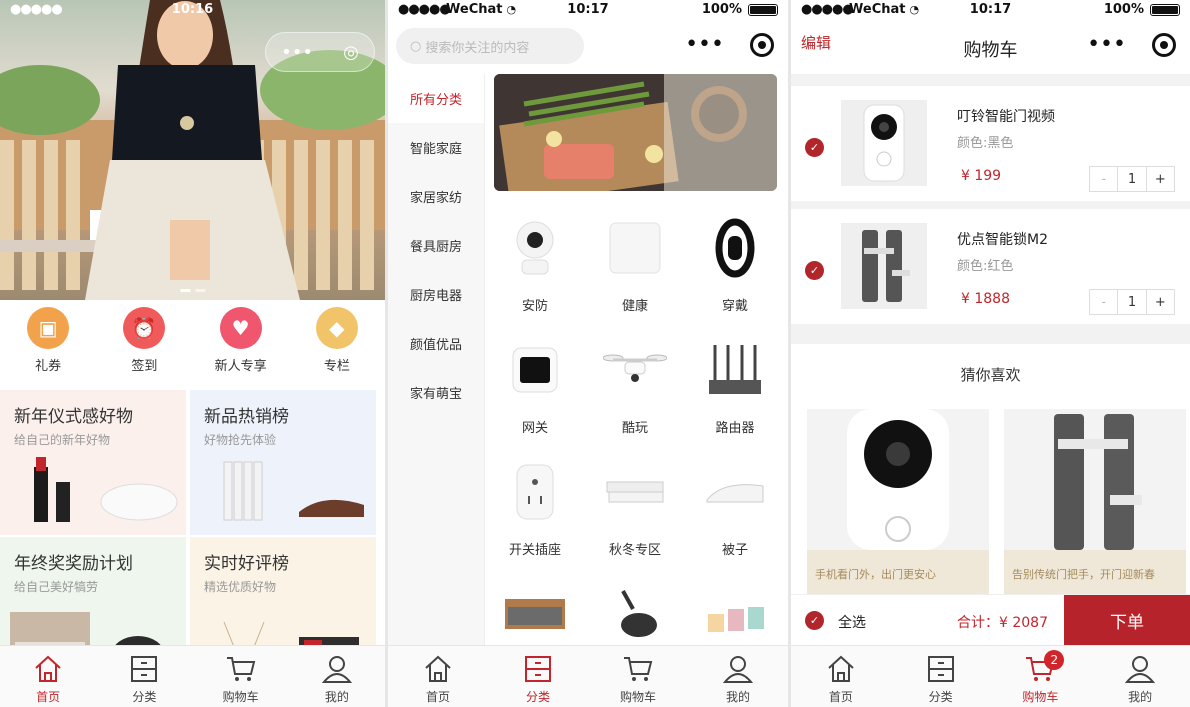 This screenshot has height=707, width=1190. What do you see at coordinates (1054, 660) in the screenshot?
I see `cart-count-badge: 2` at bounding box center [1054, 660].